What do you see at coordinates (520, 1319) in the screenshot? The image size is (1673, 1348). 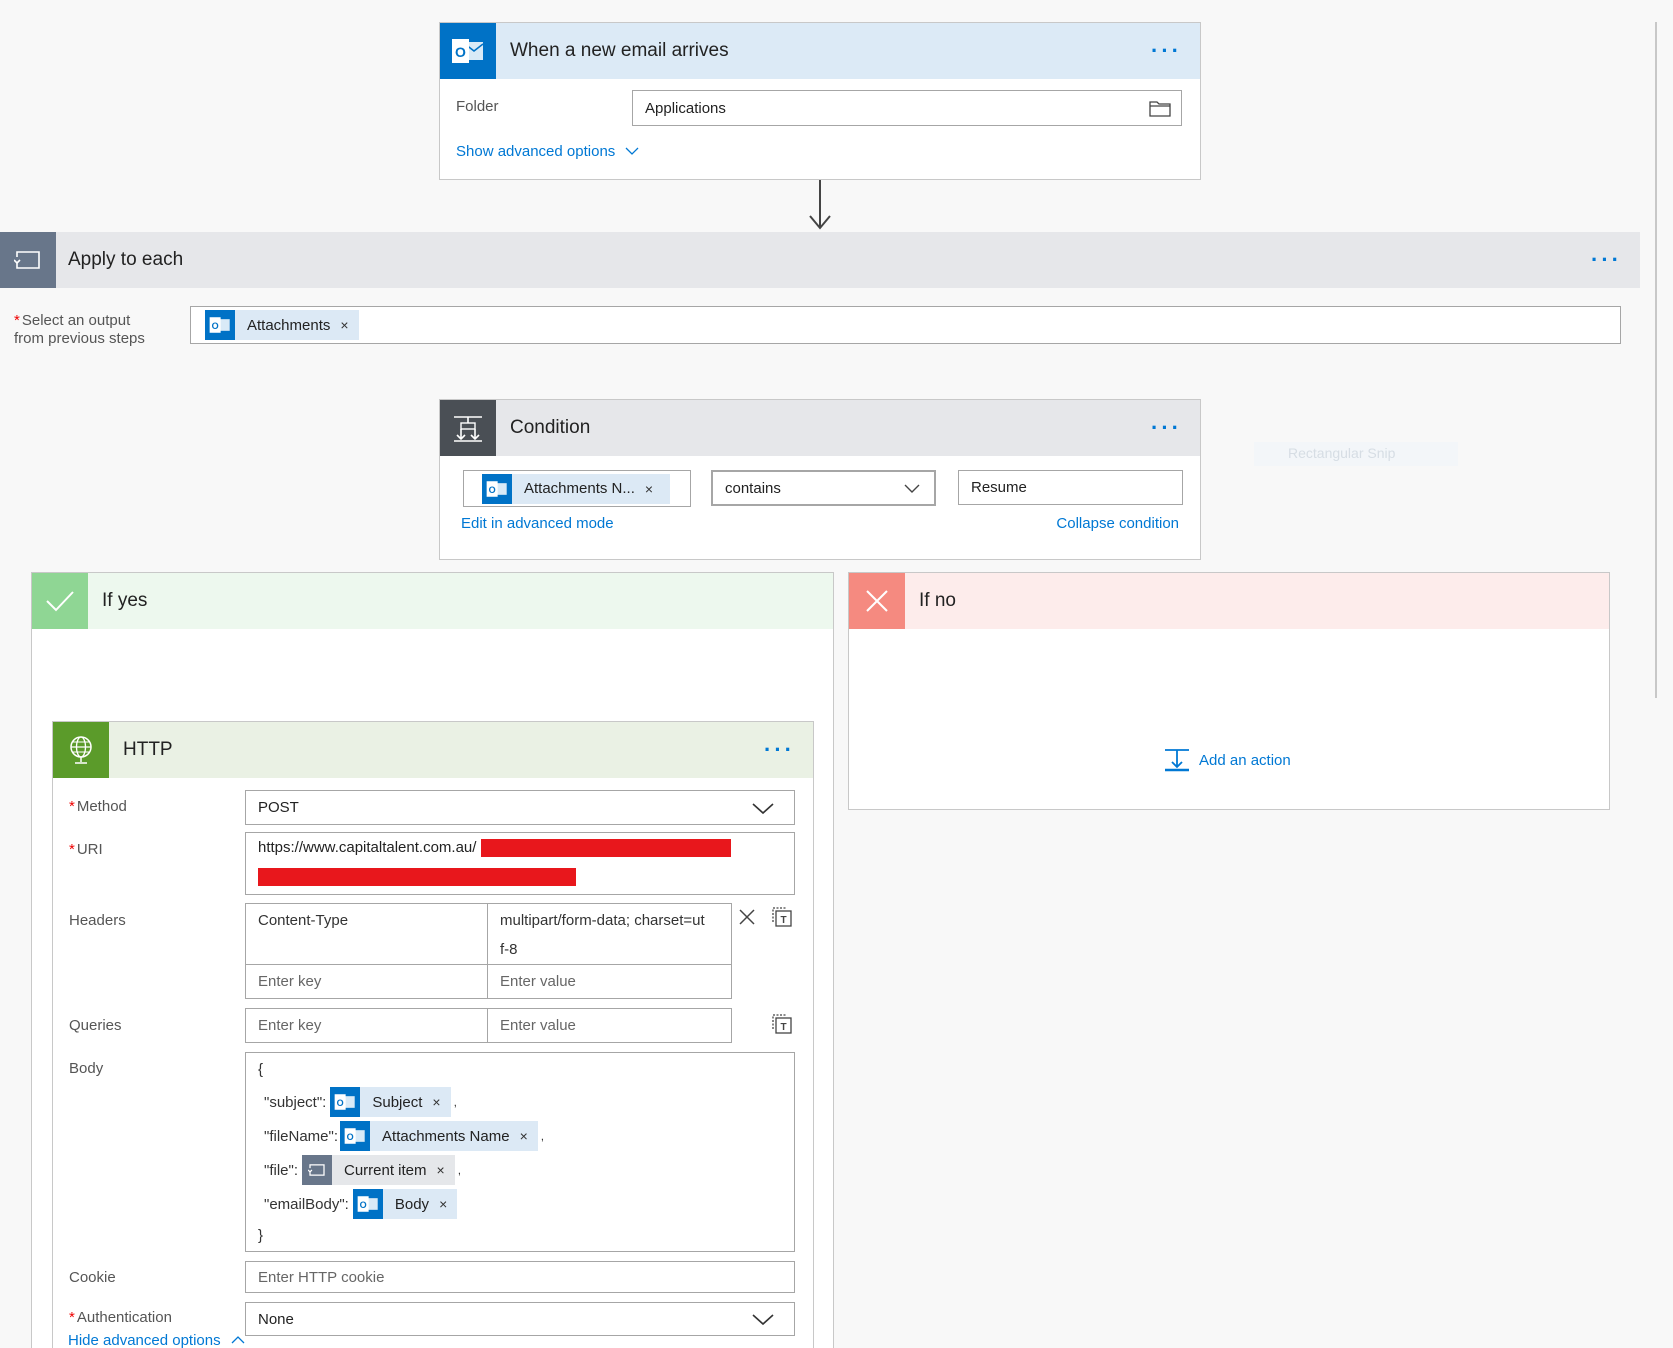 I see `authentication-select: None` at bounding box center [520, 1319].